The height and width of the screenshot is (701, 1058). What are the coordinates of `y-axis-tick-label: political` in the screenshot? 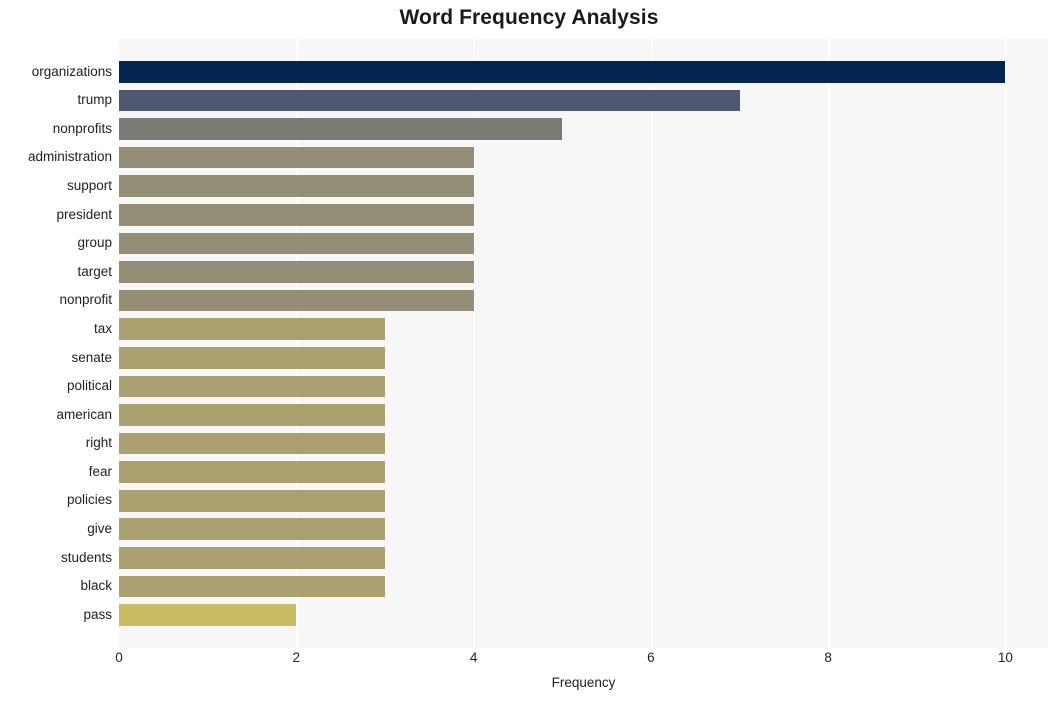 It's located at (89, 386).